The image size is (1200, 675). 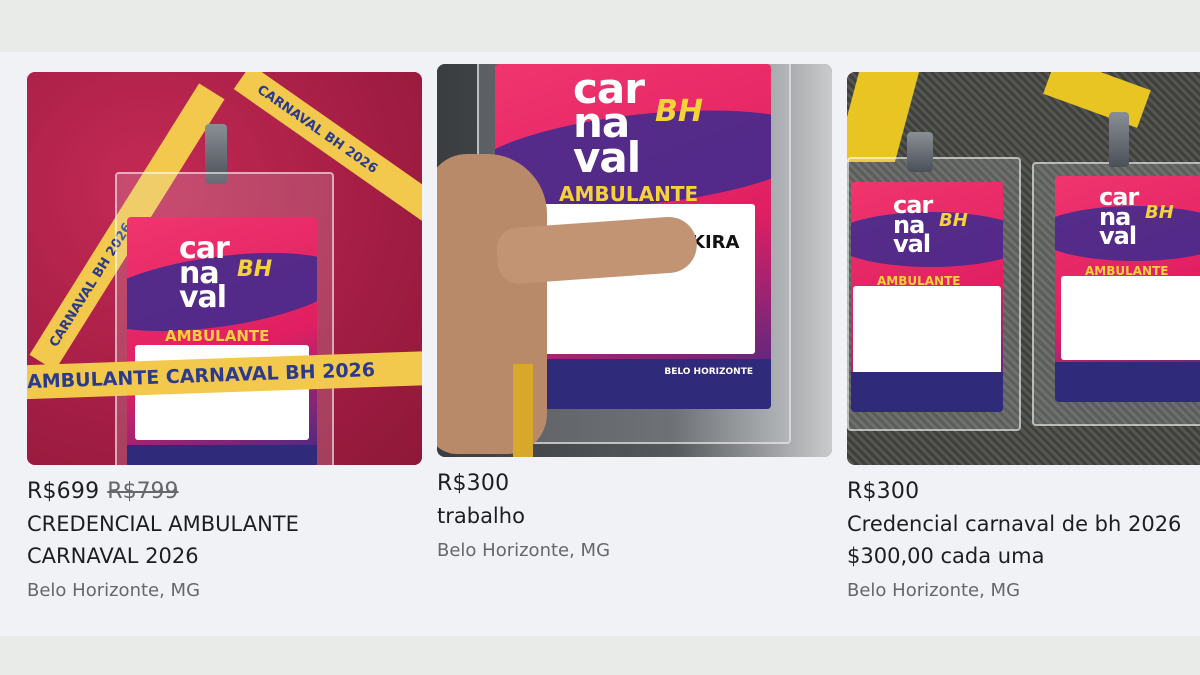 What do you see at coordinates (63, 491) in the screenshot?
I see `listing-price: R$699` at bounding box center [63, 491].